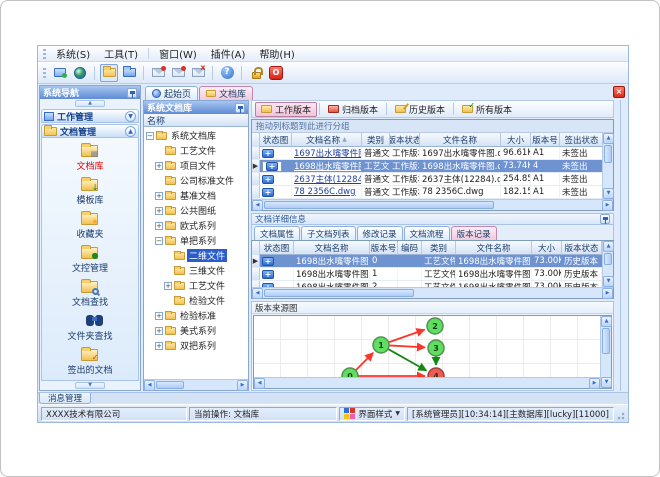 This screenshot has height=477, width=660. I want to click on version-node-4: 4, so click(436, 372).